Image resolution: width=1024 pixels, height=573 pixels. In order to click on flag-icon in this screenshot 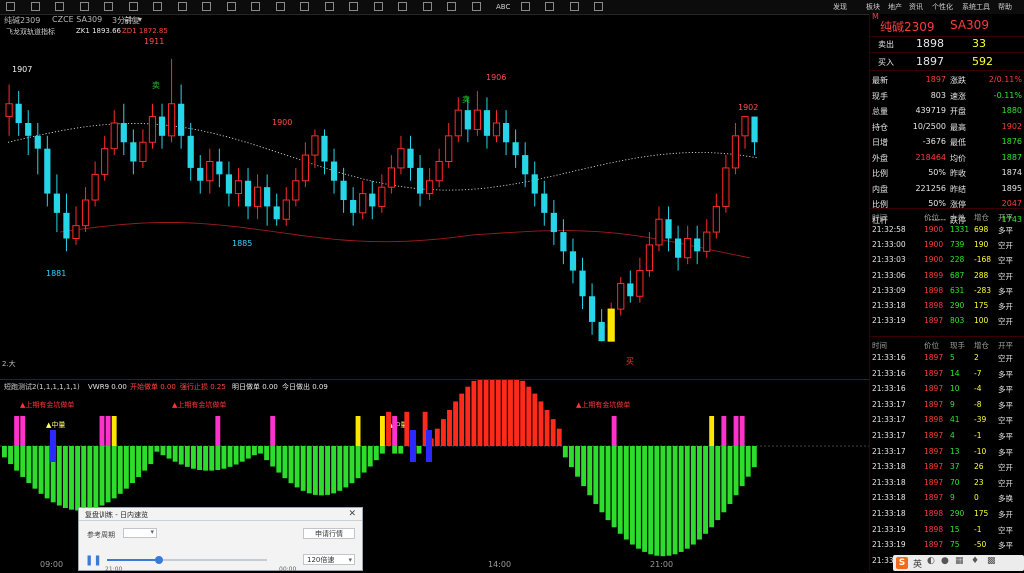, I will do `click(549, 6)`.